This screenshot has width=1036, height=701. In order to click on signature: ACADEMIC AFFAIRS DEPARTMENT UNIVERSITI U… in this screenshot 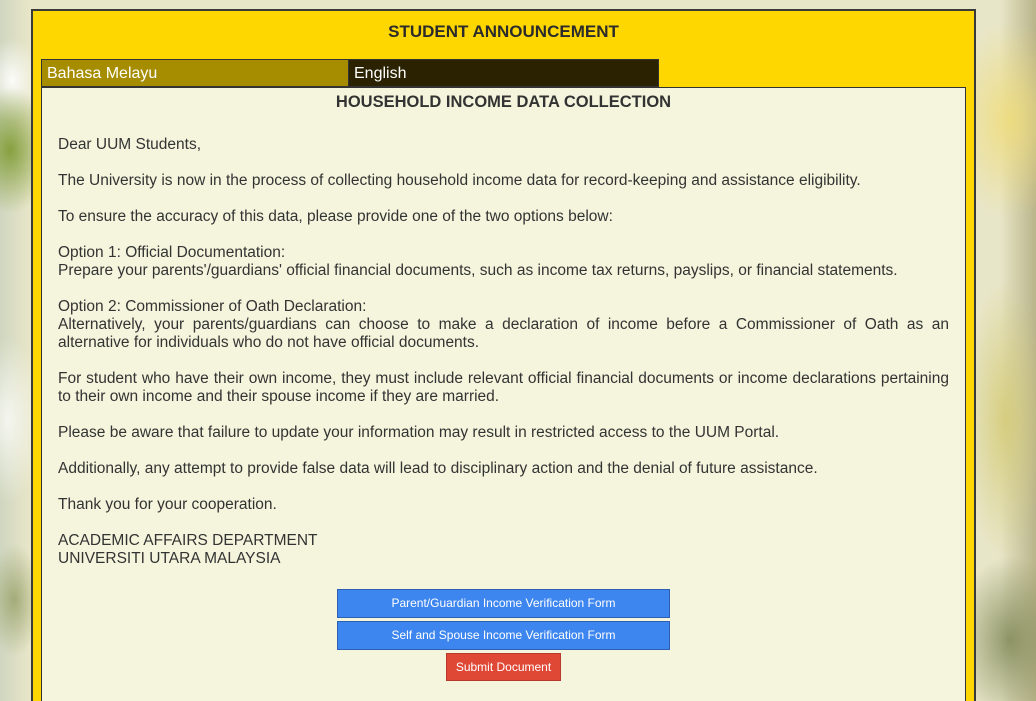, I will do `click(503, 550)`.